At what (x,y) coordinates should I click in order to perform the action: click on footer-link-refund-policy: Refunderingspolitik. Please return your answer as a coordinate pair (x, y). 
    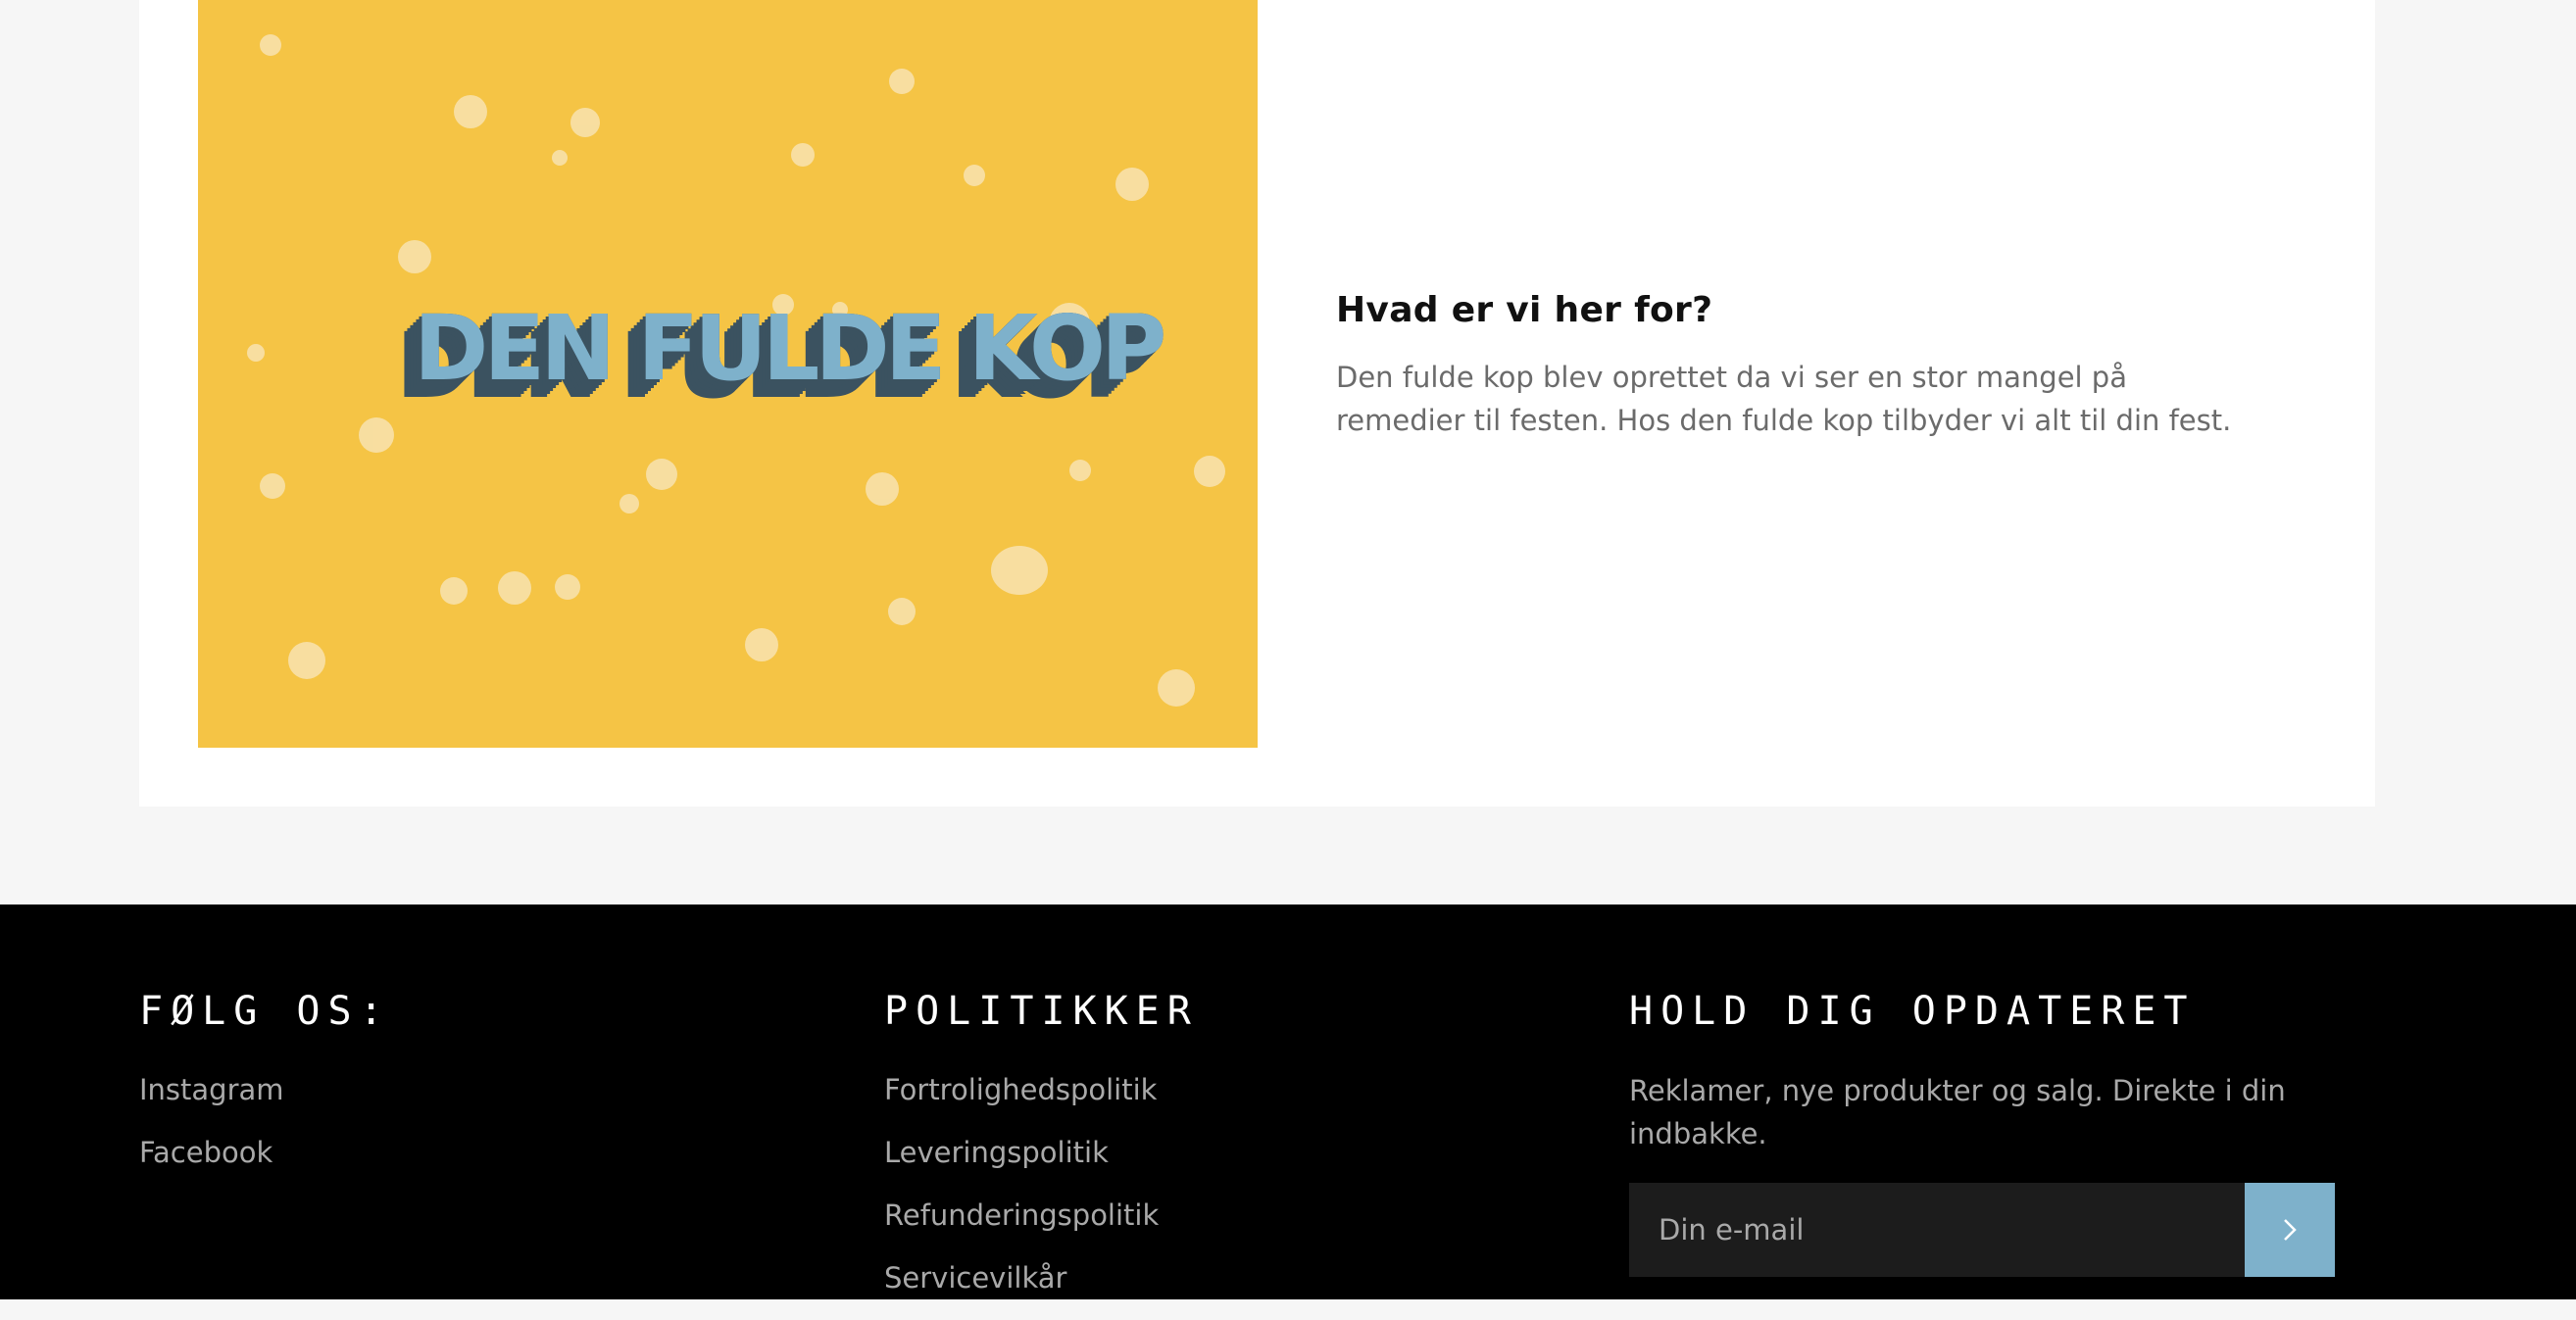
    Looking at the image, I should click on (1021, 1215).